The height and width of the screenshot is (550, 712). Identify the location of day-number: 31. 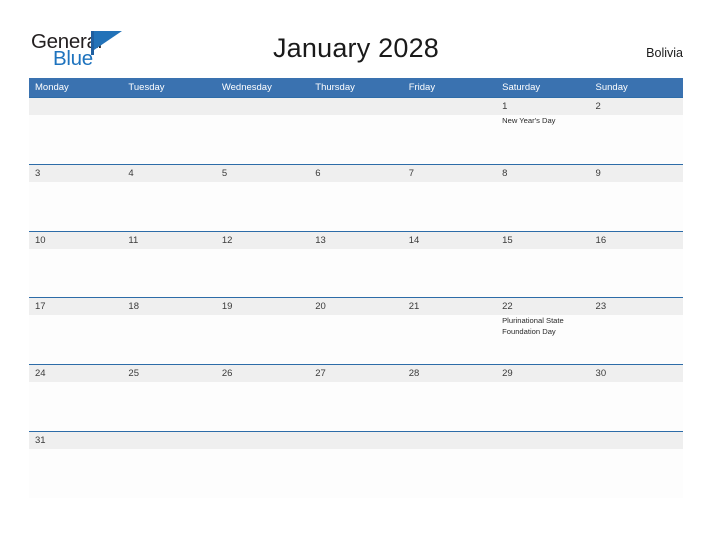
(40, 440).